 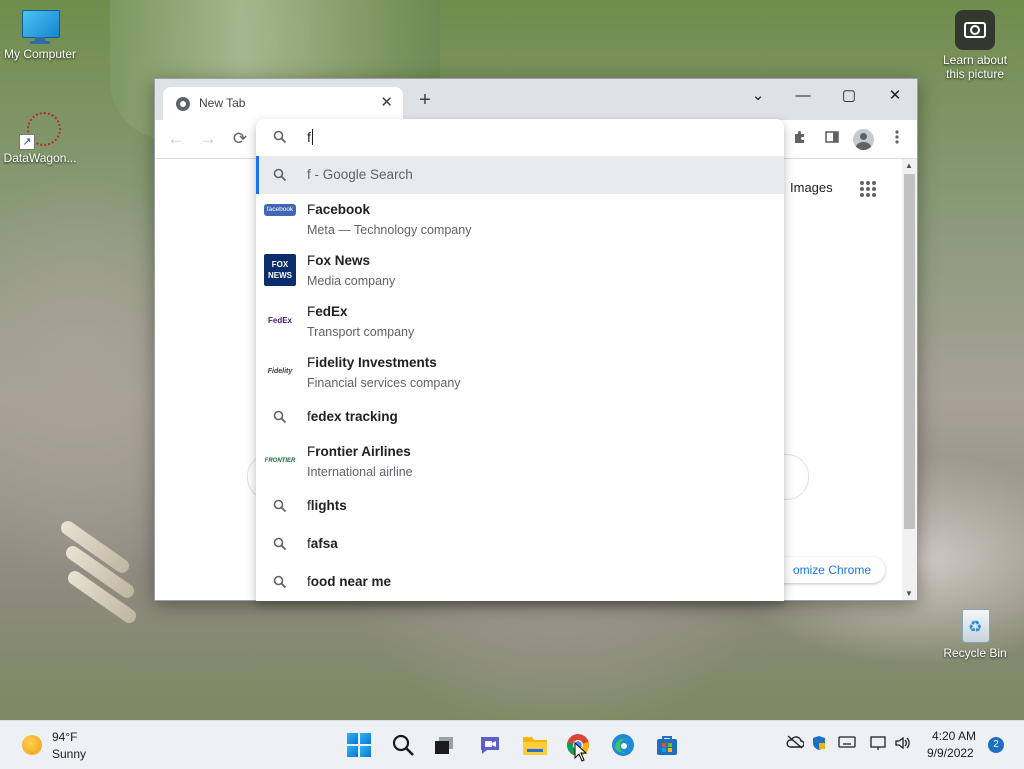 I want to click on volume-icon, so click(x=903, y=744).